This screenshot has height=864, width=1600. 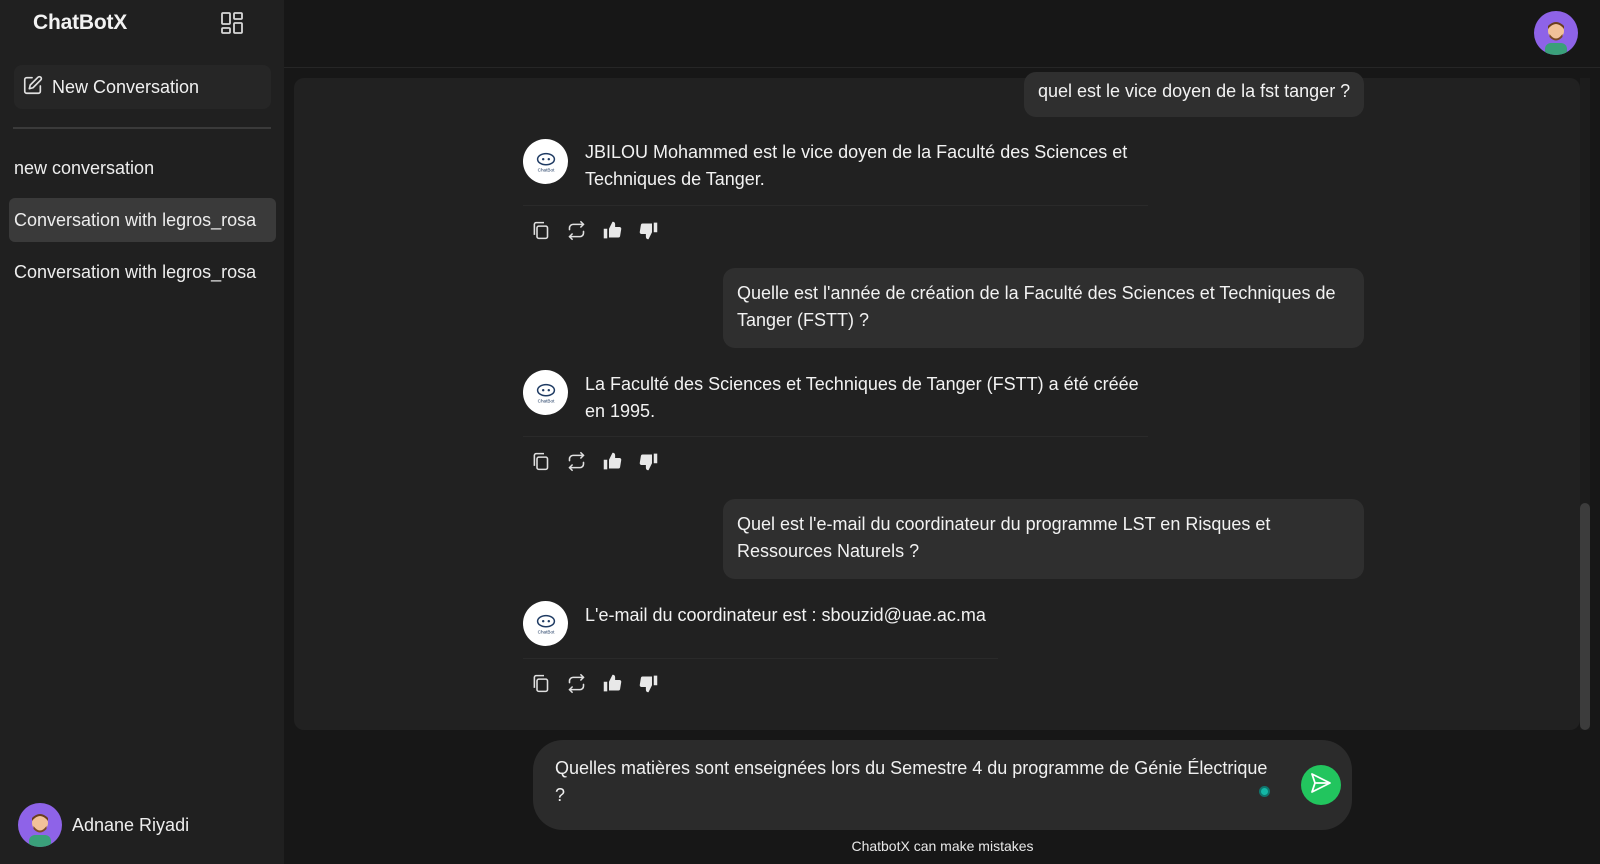 I want to click on input-line: ?, so click(x=560, y=795).